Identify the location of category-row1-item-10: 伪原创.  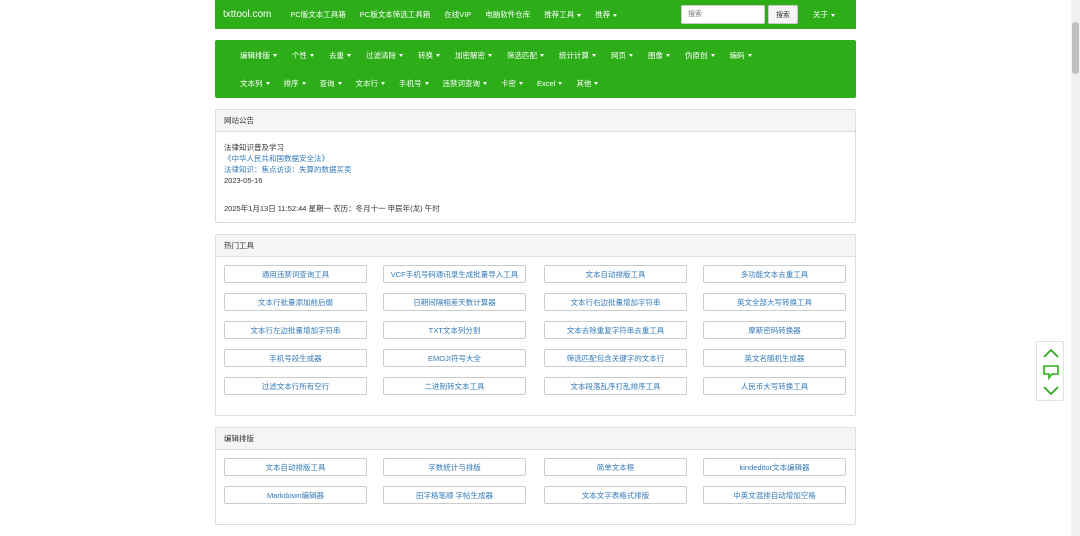
(700, 55).